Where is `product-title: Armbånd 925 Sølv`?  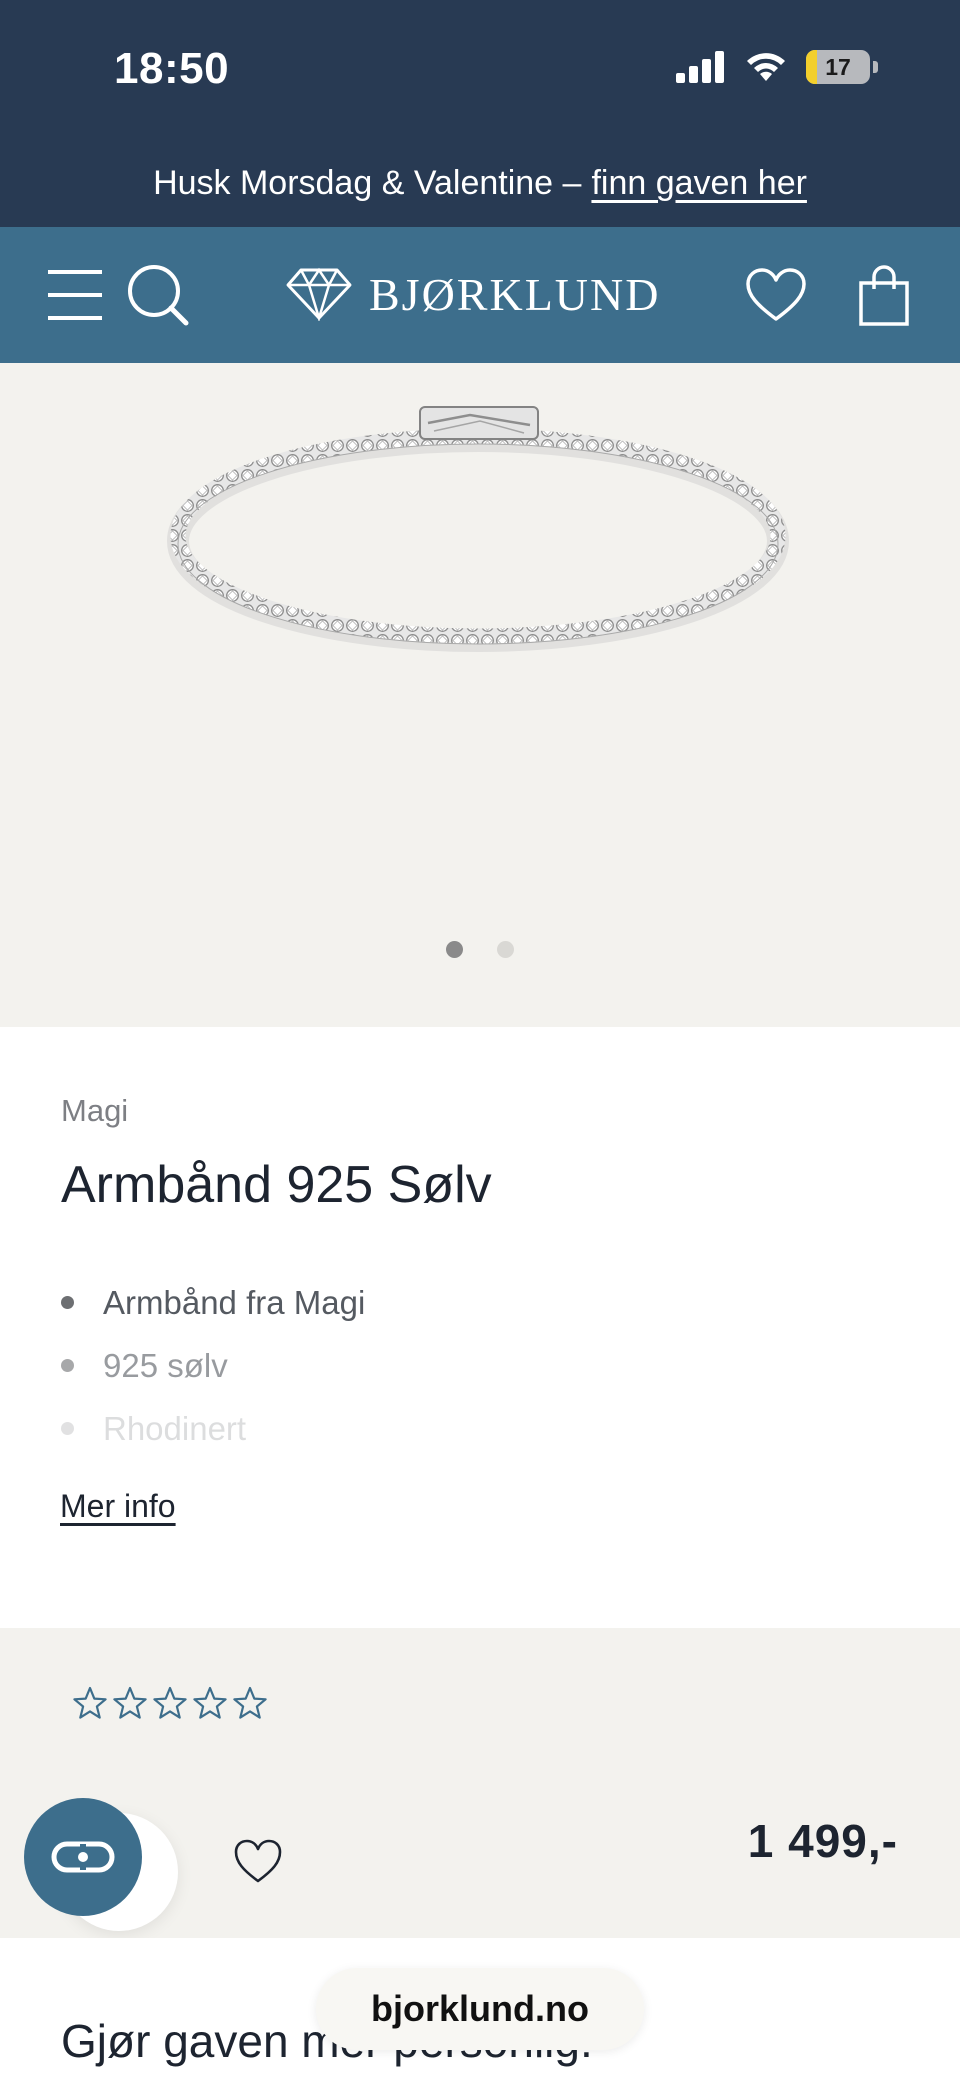
product-title: Armbånd 925 Sølv is located at coordinates (276, 1185).